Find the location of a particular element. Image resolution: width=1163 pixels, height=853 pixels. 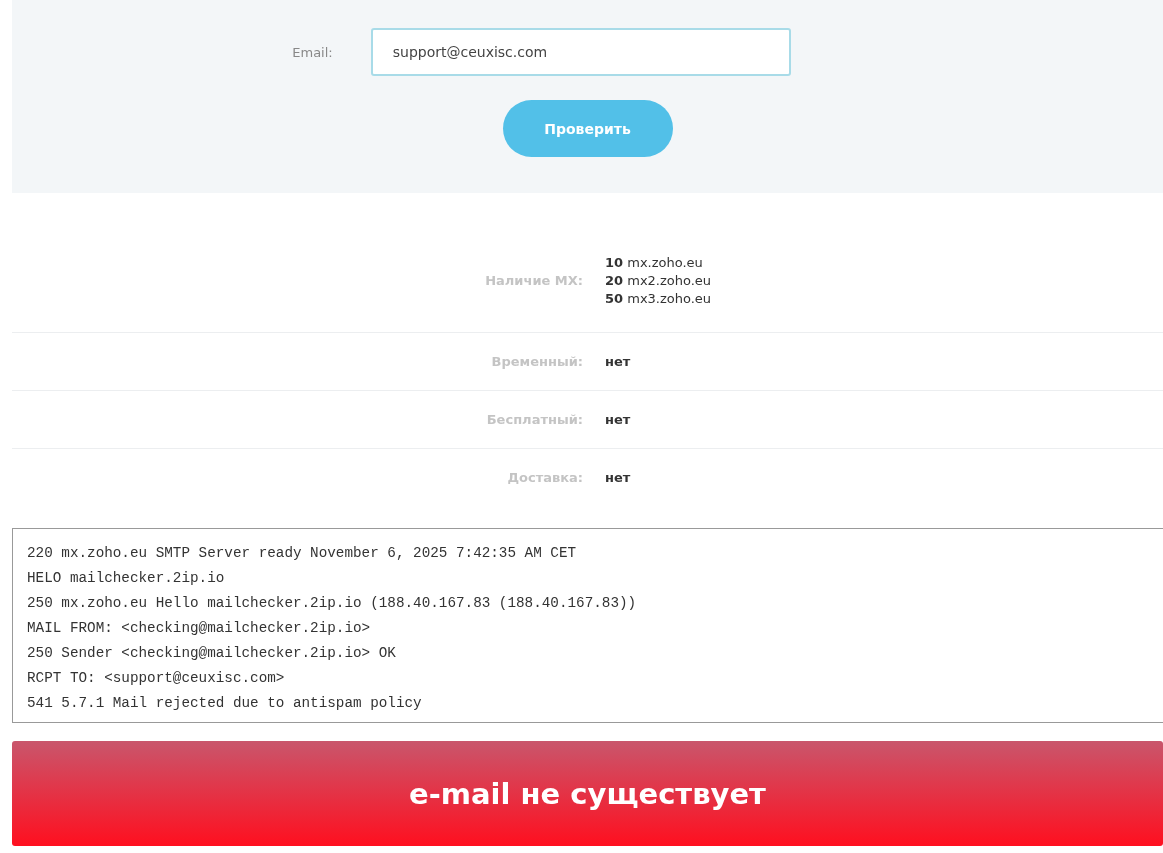

result-message: e-mail не существует is located at coordinates (587, 793).